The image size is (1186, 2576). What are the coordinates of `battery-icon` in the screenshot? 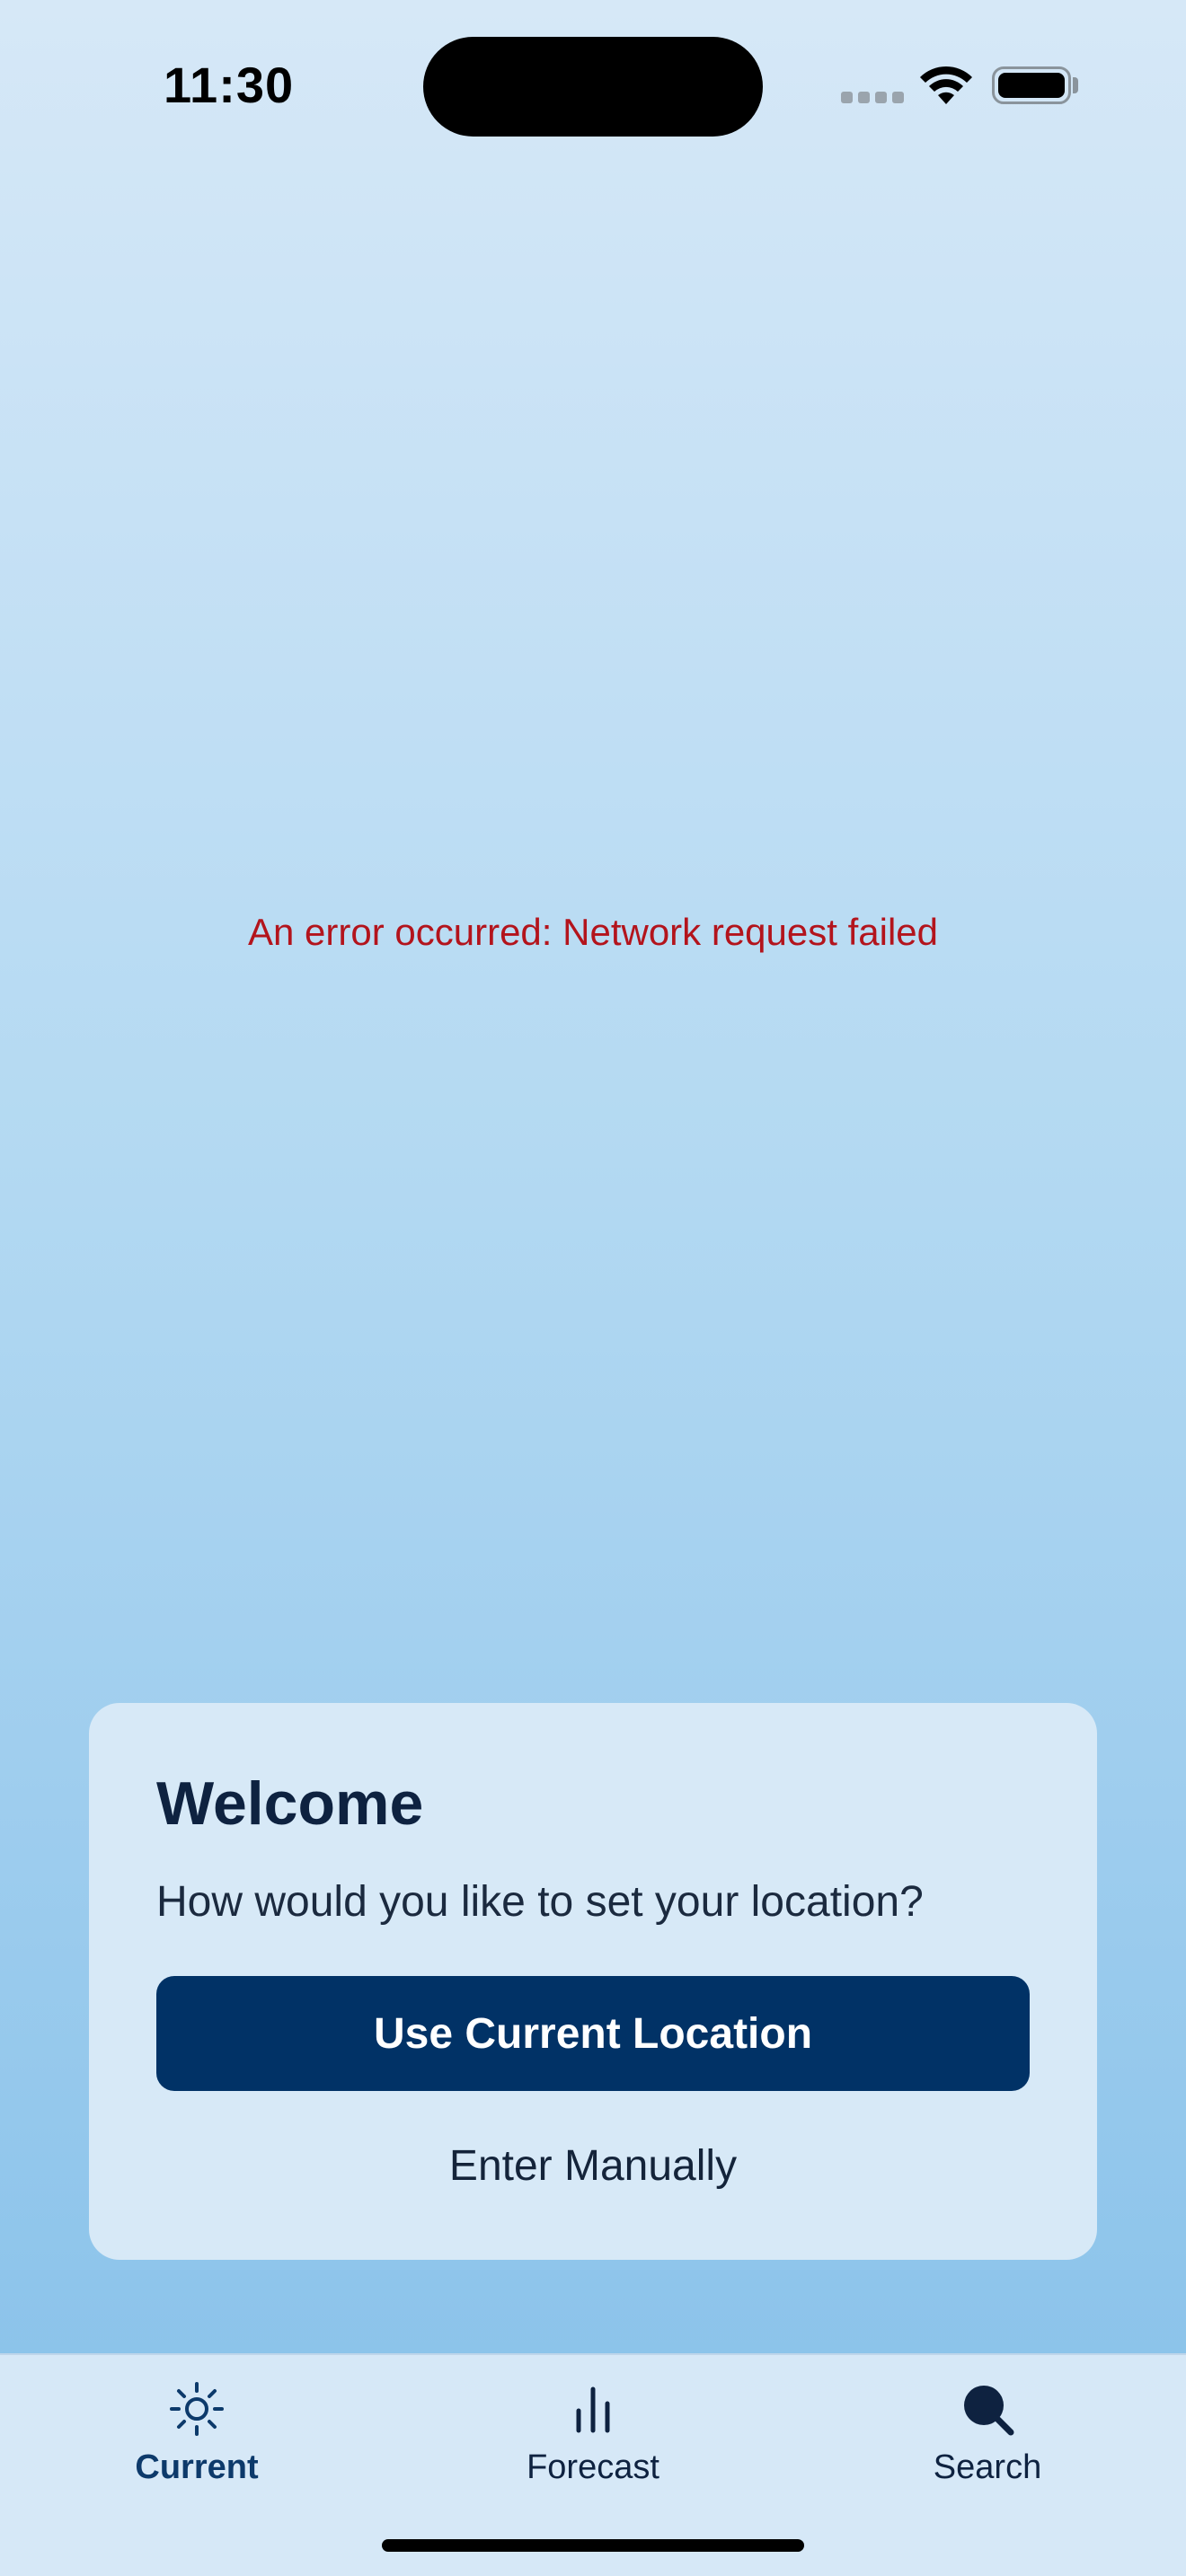 It's located at (1031, 85).